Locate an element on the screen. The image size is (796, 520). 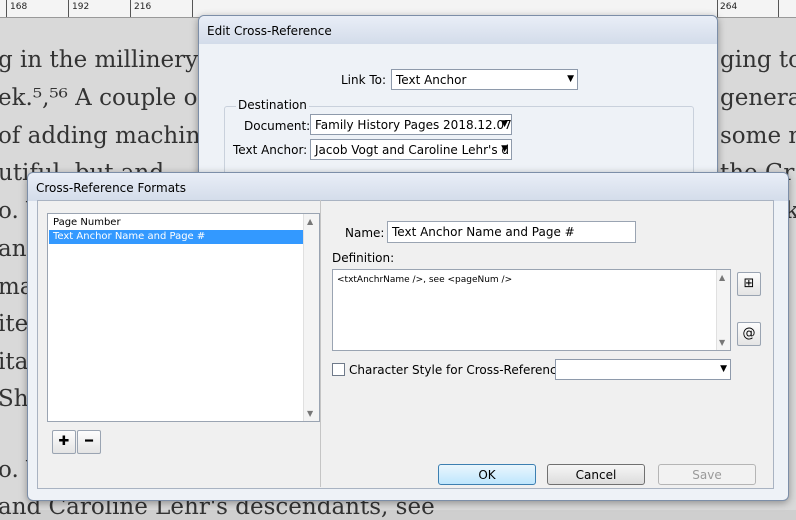
plus-icon: ✚ is located at coordinates (64, 441).